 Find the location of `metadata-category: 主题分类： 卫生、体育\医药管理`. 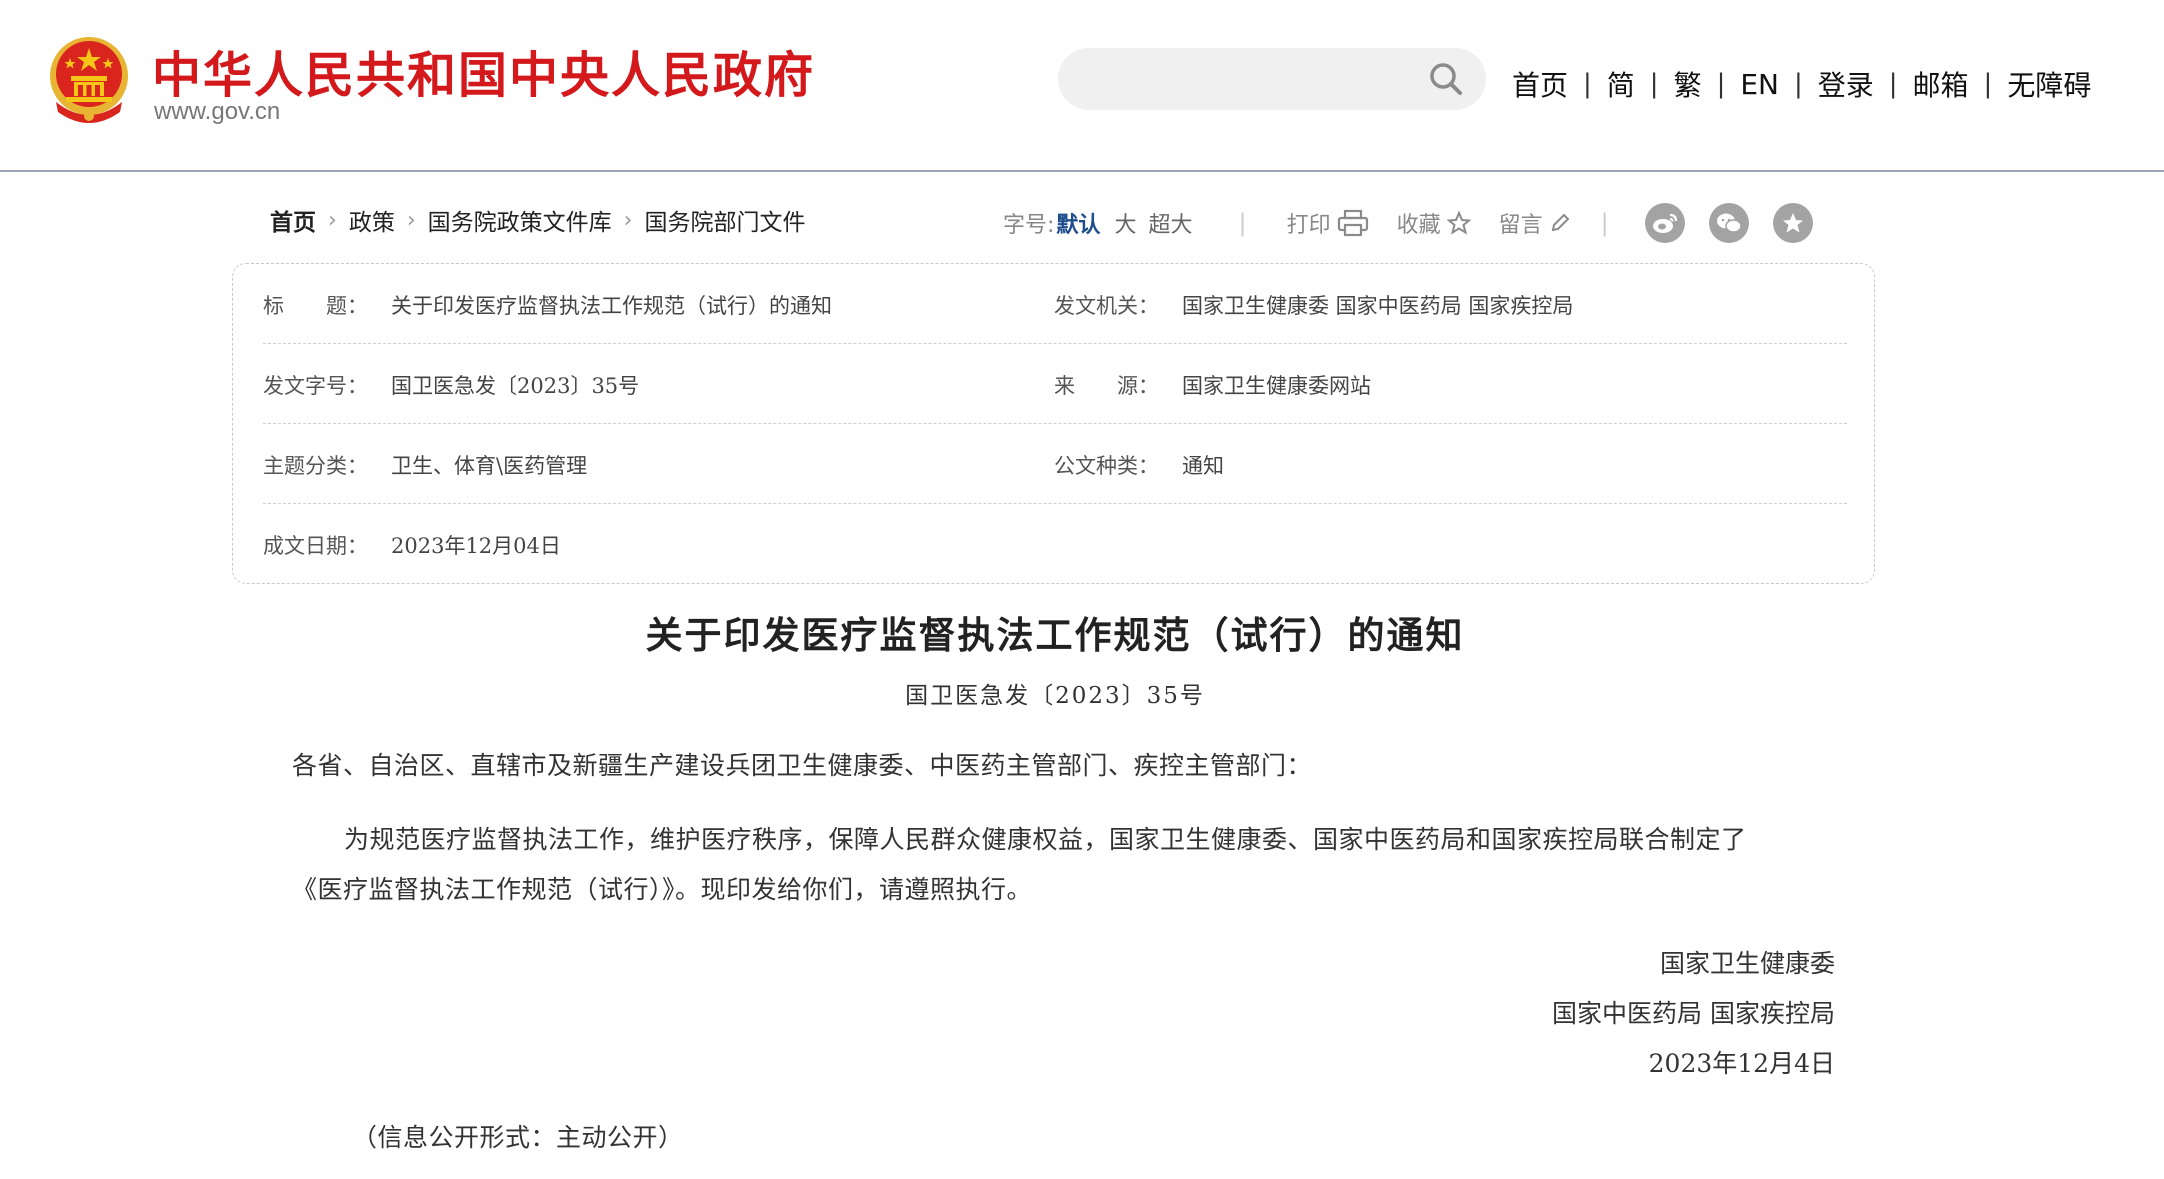

metadata-category: 主题分类： 卫生、体育\医药管理 is located at coordinates (425, 465).